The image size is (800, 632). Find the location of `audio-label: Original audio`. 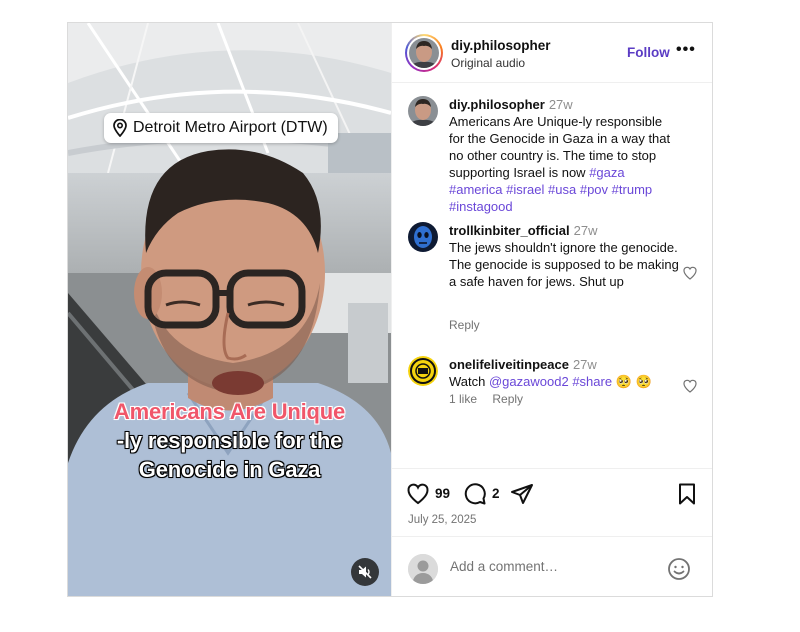

audio-label: Original audio is located at coordinates (488, 63).